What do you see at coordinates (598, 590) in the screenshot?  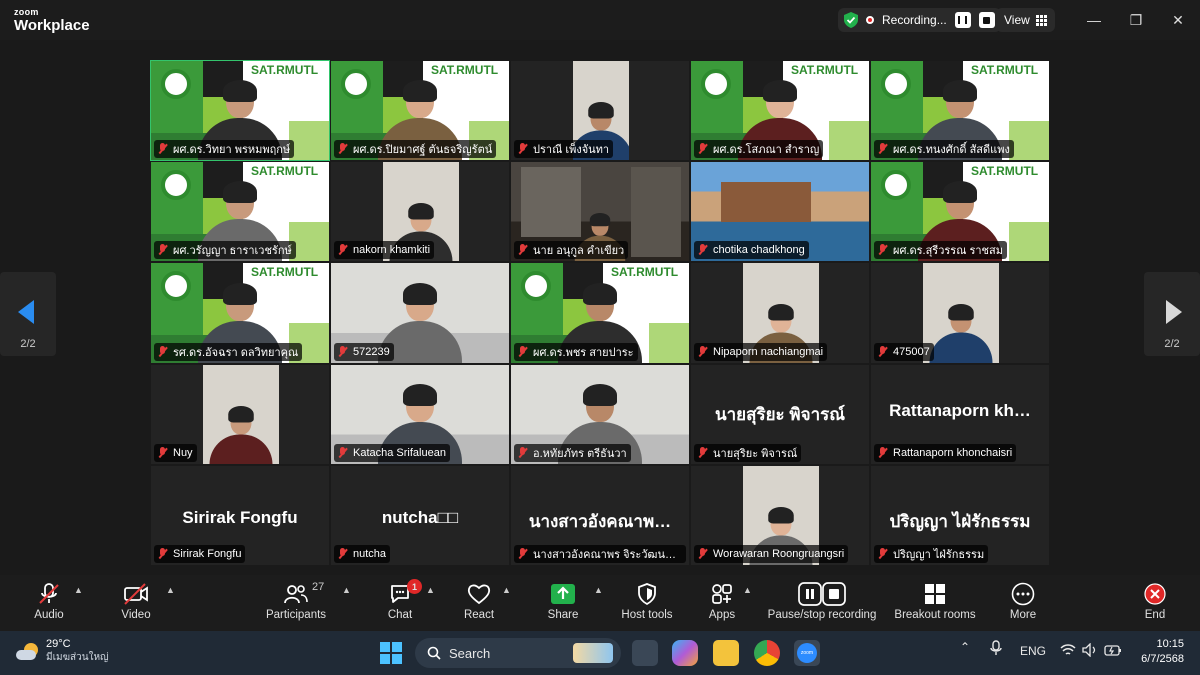 I see `share-options-chevron-icon: ▲` at bounding box center [598, 590].